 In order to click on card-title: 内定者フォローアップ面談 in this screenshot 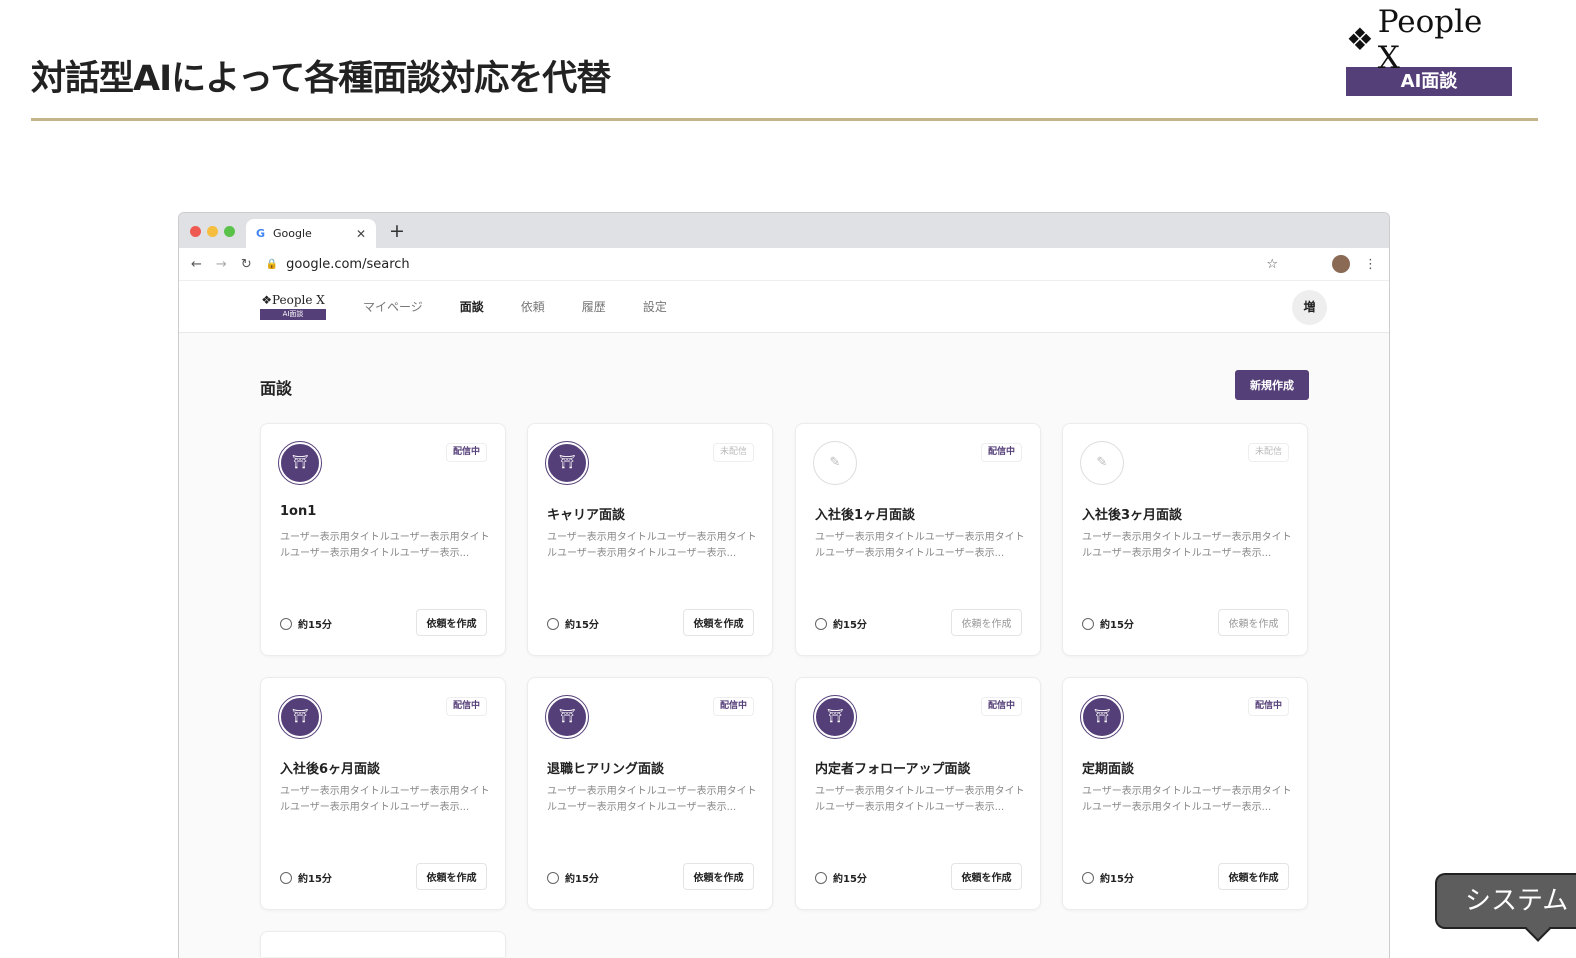, I will do `click(893, 769)`.